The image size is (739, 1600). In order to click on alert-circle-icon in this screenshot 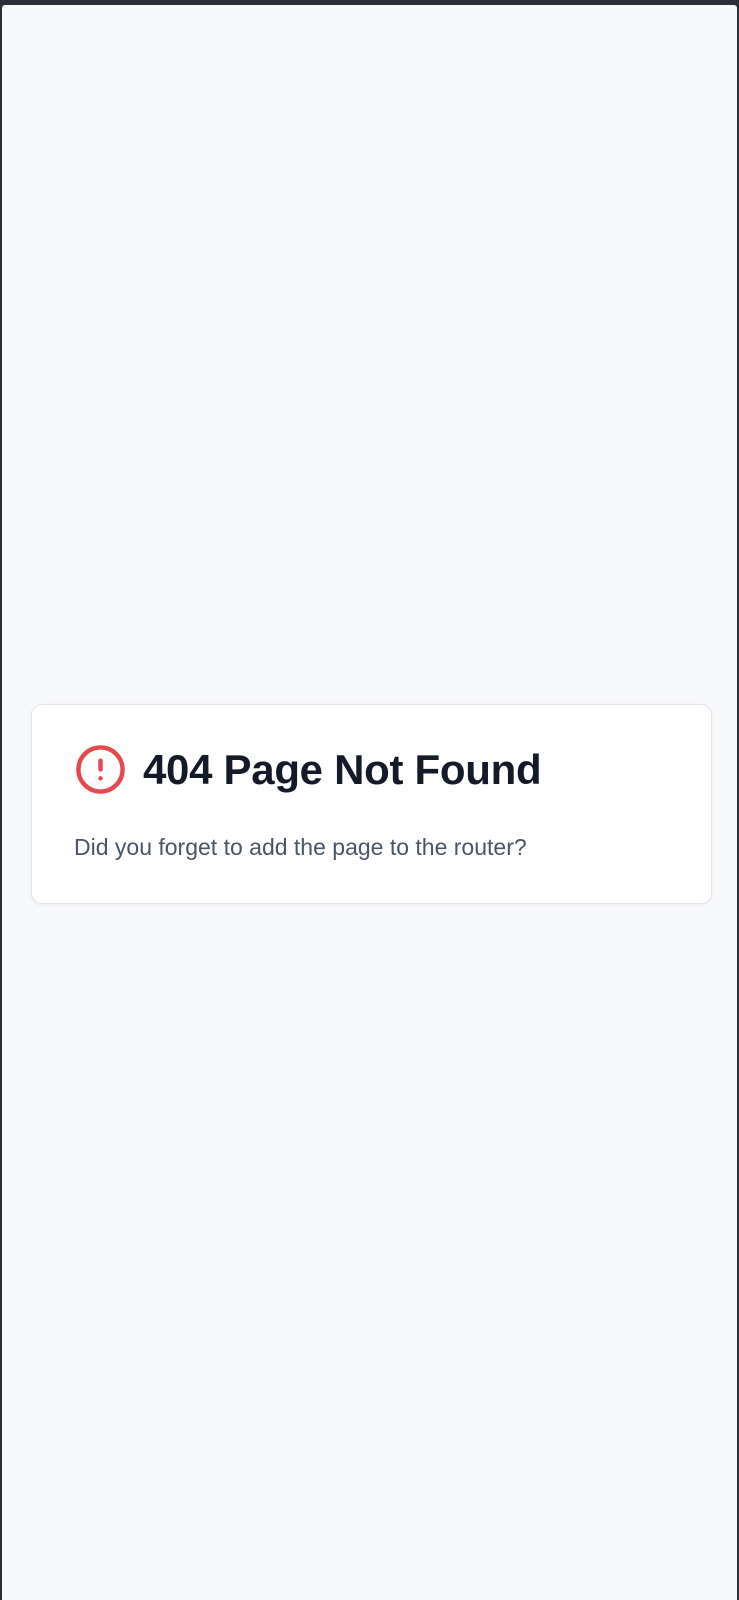, I will do `click(100, 769)`.